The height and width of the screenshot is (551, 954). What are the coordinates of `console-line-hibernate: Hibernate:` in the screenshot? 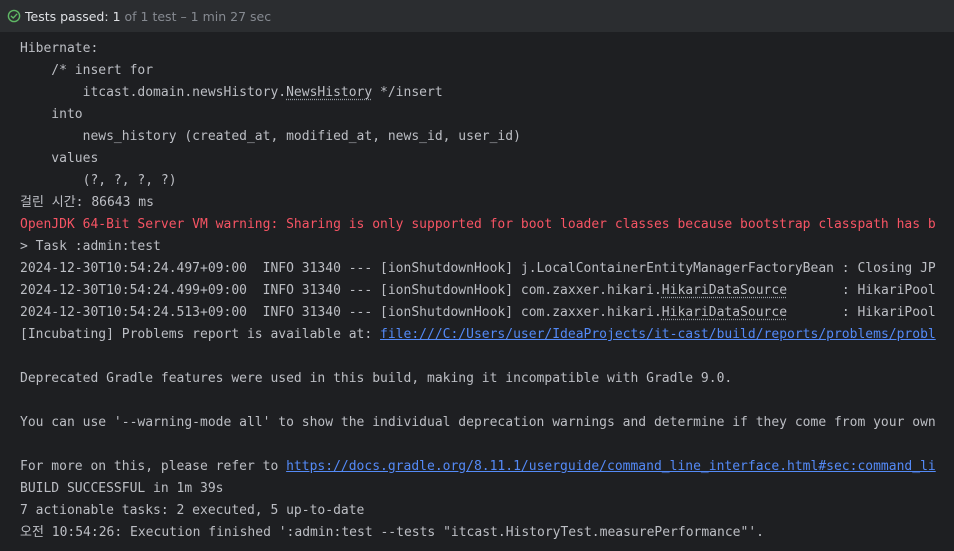 It's located at (59, 48).